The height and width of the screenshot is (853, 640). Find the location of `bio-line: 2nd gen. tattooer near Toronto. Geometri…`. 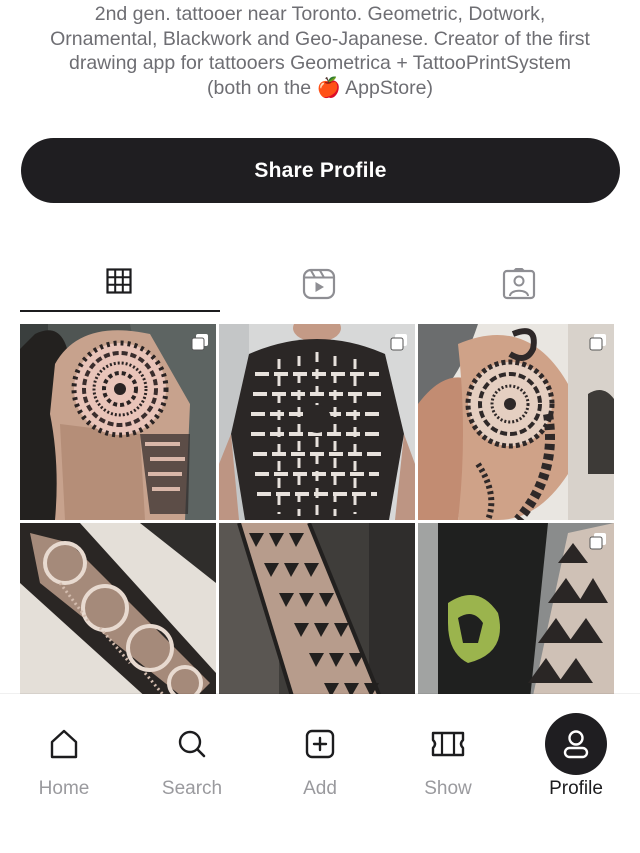

bio-line: 2nd gen. tattooer near Toronto. Geometri… is located at coordinates (320, 14).